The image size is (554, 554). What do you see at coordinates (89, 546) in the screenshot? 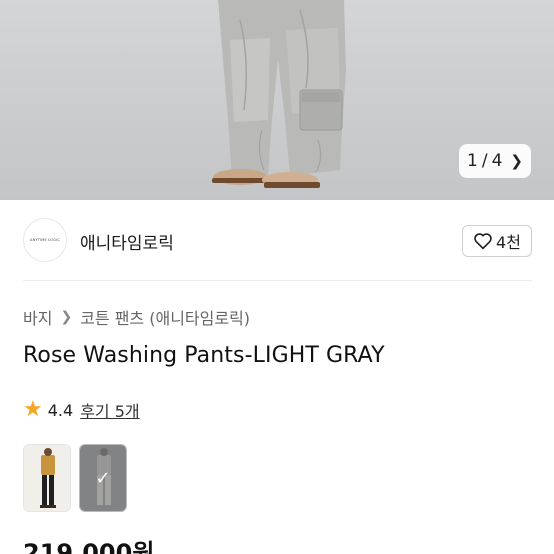
I see `product-price: 219,000원` at bounding box center [89, 546].